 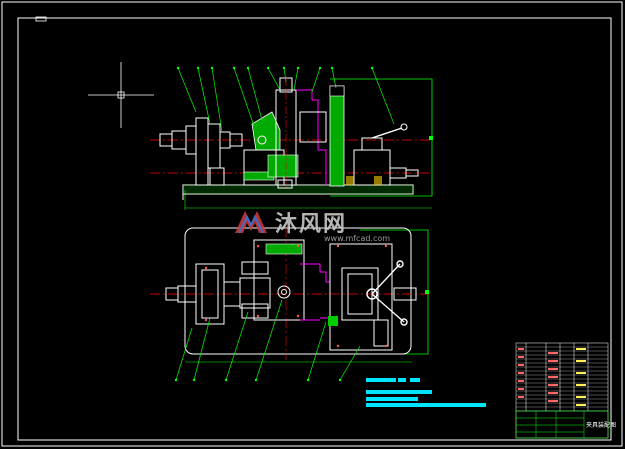 I want to click on title-block-caption: 夹具装配图, so click(x=601, y=425).